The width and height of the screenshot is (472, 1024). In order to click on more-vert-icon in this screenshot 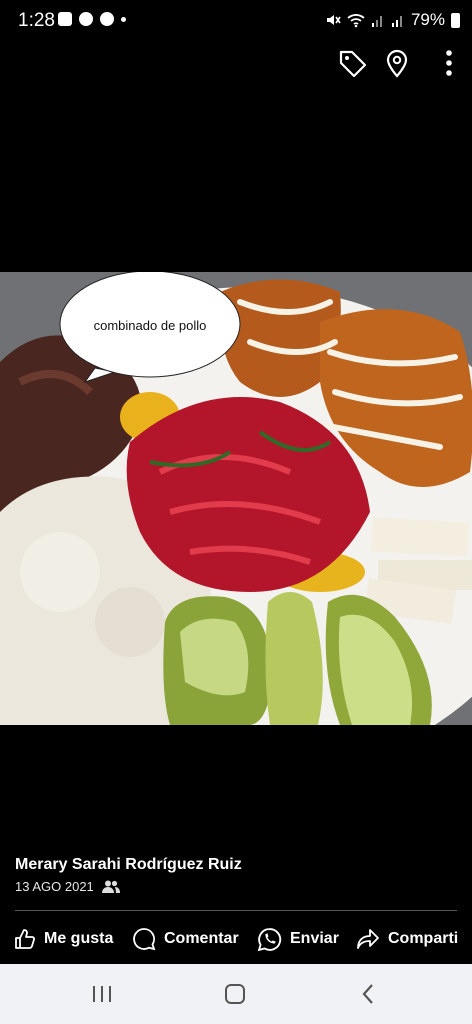, I will do `click(449, 63)`.